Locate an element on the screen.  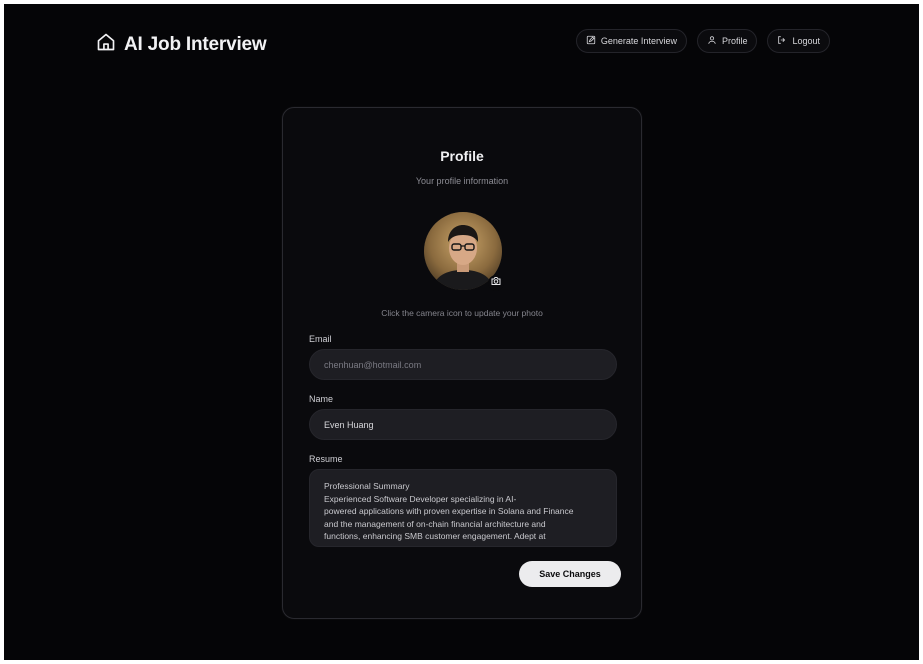
logout-label: Logout is located at coordinates (806, 41).